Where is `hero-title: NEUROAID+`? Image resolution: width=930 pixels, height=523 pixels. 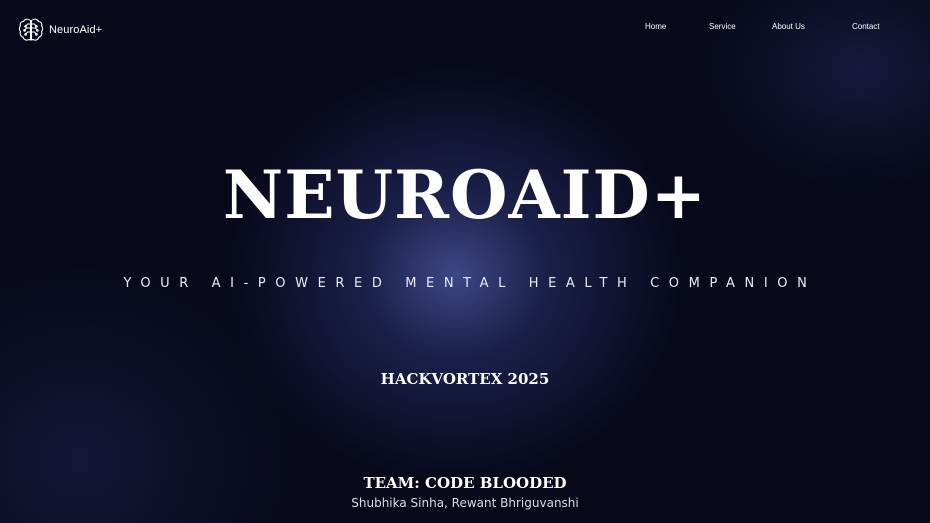 hero-title: NEUROAID+ is located at coordinates (465, 195).